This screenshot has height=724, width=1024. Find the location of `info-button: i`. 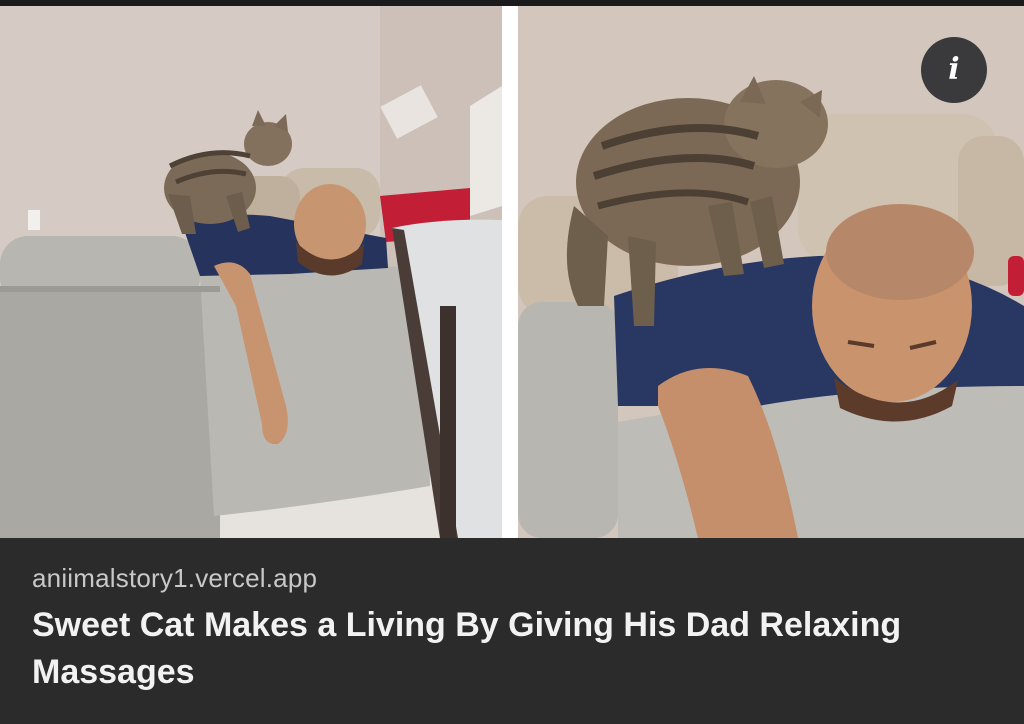

info-button: i is located at coordinates (954, 70).